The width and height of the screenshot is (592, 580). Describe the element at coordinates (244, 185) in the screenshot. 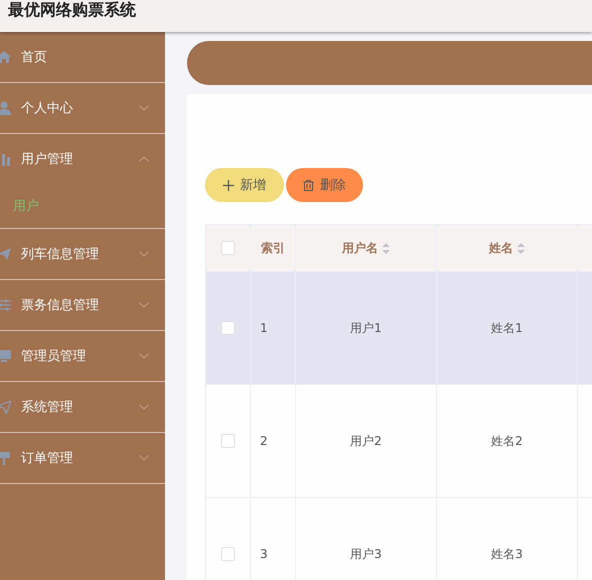

I see `add-button: 新增` at that location.